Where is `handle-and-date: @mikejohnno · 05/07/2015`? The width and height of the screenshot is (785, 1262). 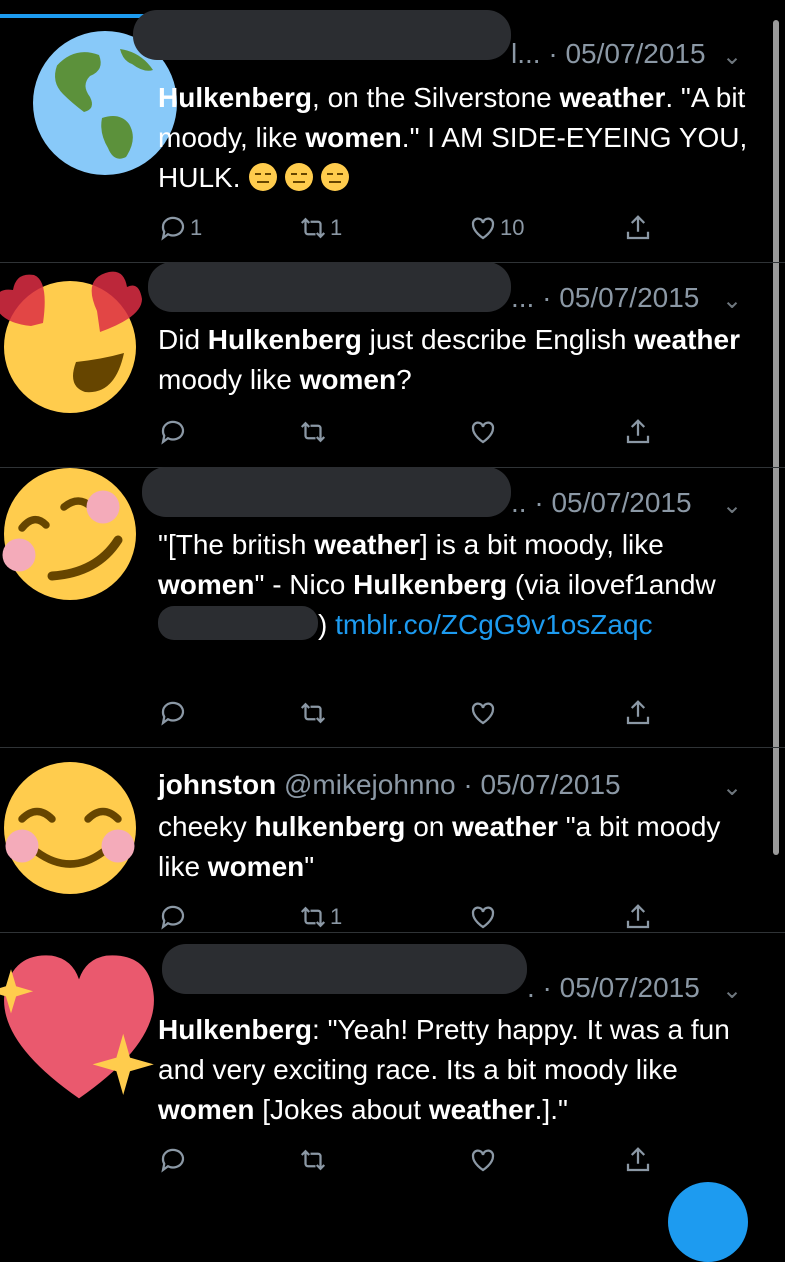 handle-and-date: @mikejohnno · 05/07/2015 is located at coordinates (452, 784).